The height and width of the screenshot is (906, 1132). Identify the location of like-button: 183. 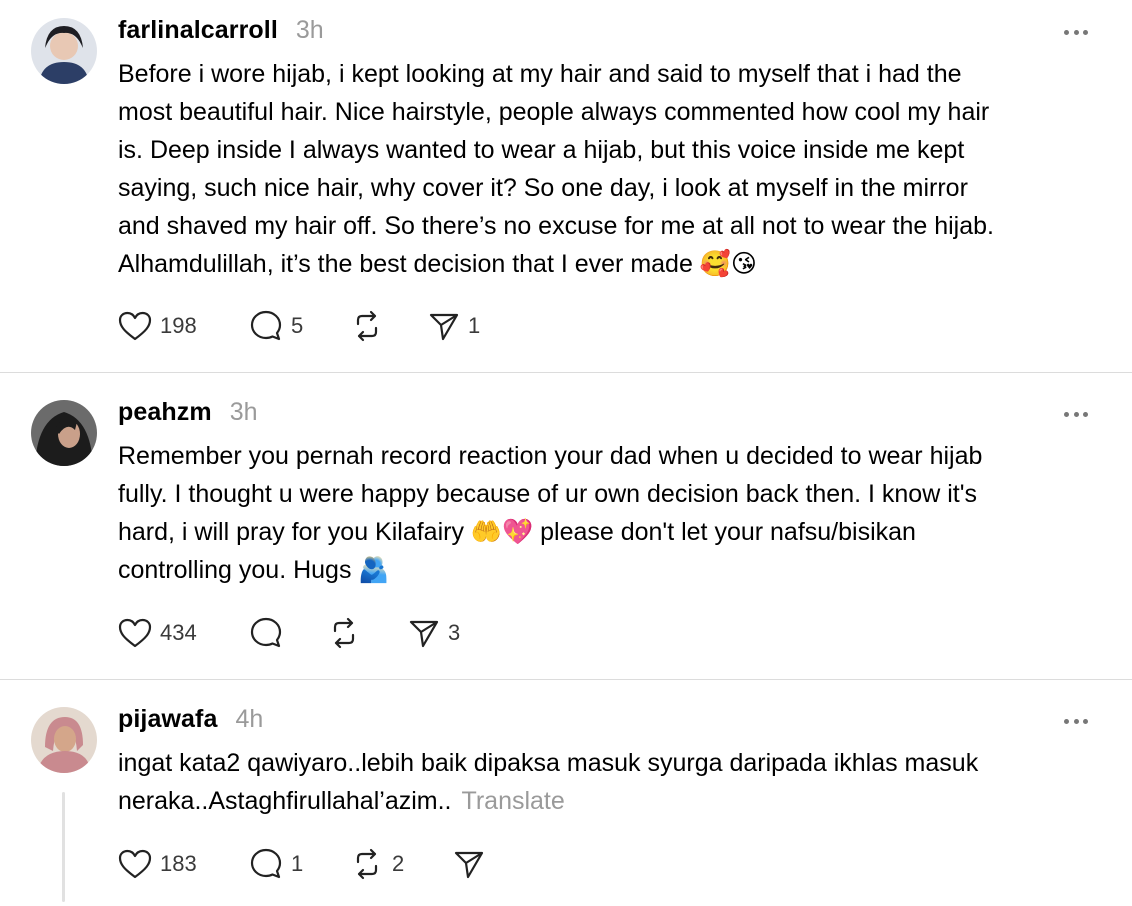
(157, 864).